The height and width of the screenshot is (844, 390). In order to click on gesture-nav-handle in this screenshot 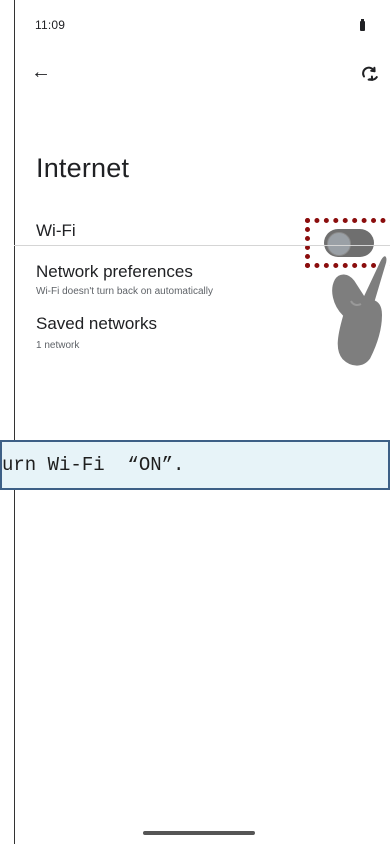, I will do `click(199, 833)`.